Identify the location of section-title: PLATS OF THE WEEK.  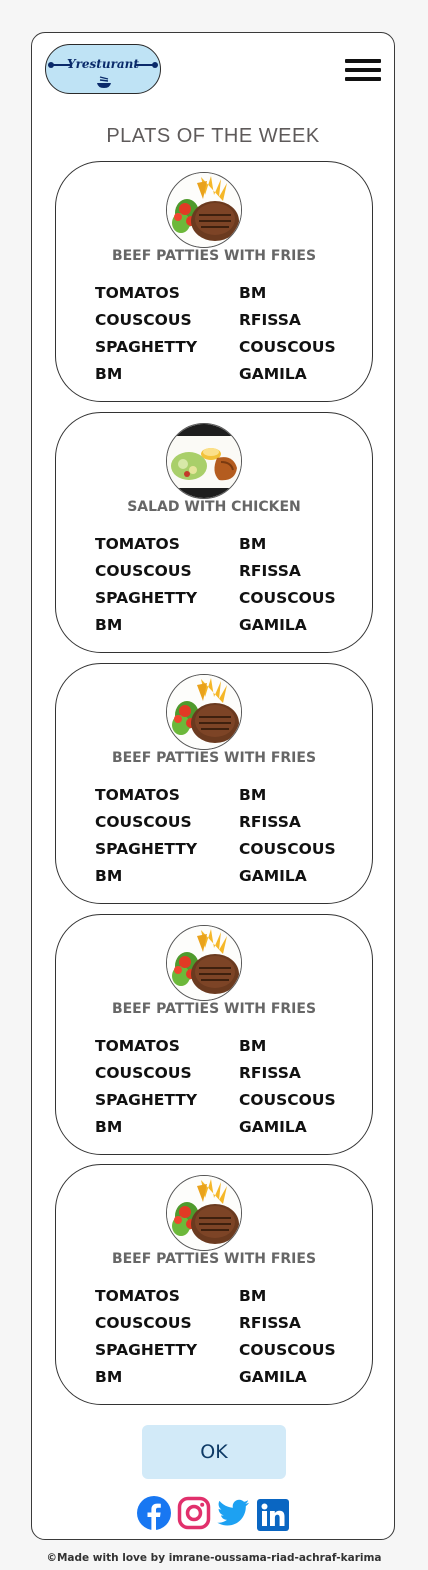
(213, 136).